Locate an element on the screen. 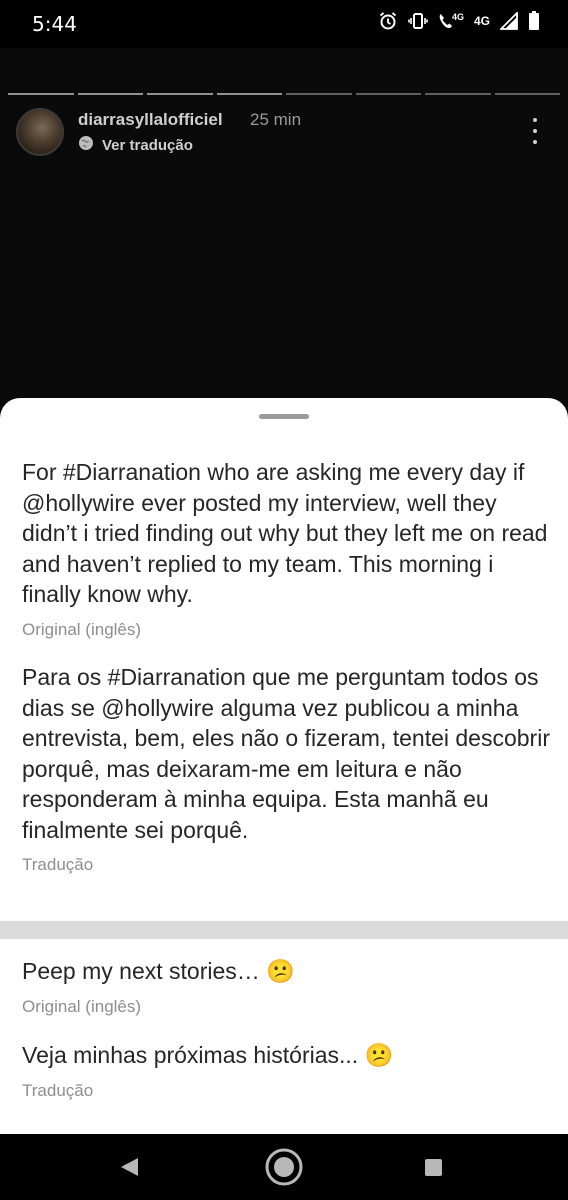 The height and width of the screenshot is (1200, 568). see-translation-button: Ver tradução is located at coordinates (135, 145).